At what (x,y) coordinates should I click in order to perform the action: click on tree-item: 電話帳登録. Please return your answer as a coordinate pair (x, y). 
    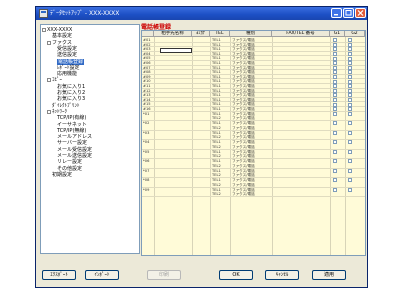
    Looking at the image, I should click on (71, 61).